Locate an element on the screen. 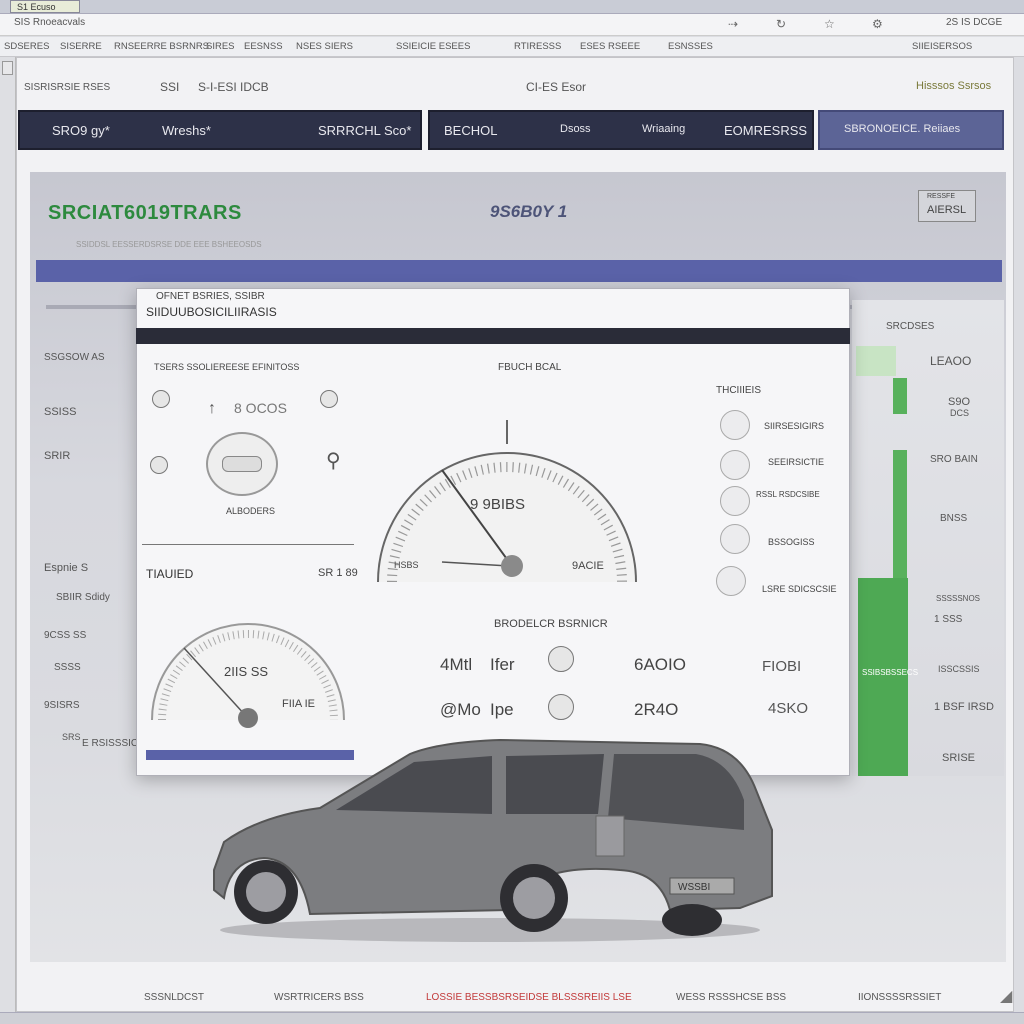 The width and height of the screenshot is (1024, 1024). stat-value: 4SKO is located at coordinates (788, 708).